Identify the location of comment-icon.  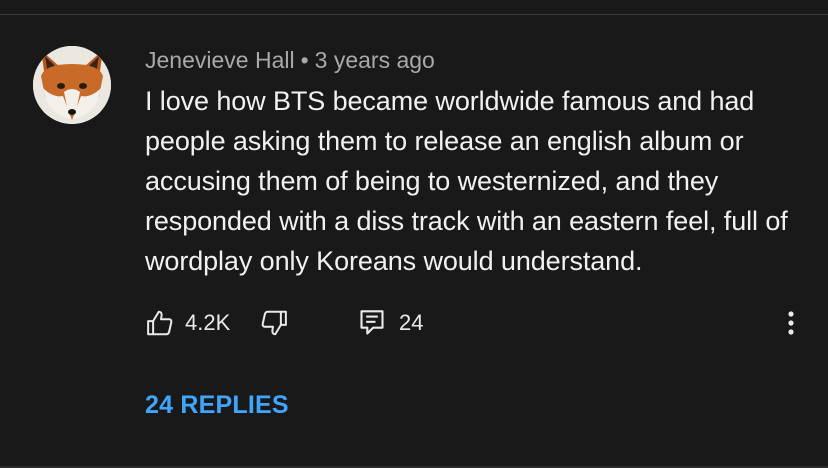
(372, 322).